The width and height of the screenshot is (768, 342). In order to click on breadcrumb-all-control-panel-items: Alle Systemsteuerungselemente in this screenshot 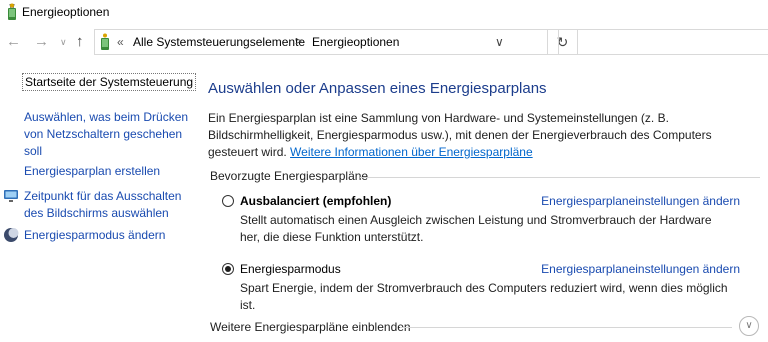, I will do `click(219, 42)`.